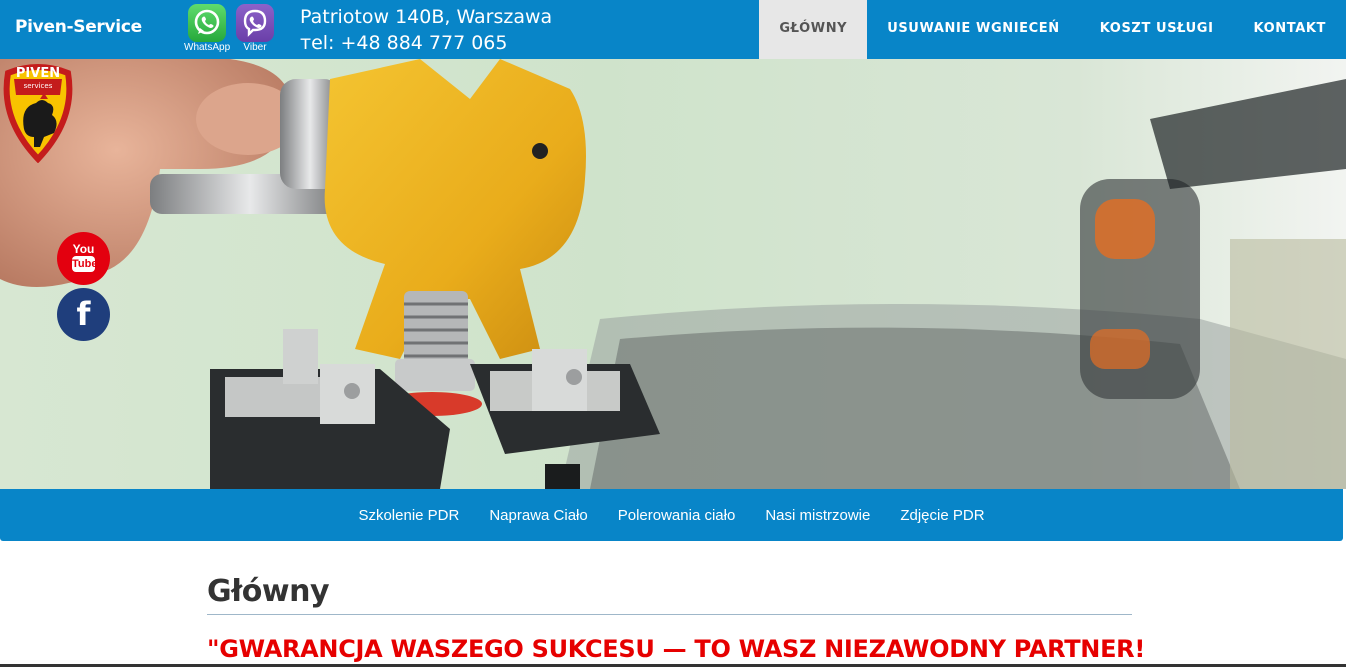 This screenshot has width=1346, height=667. I want to click on title-divider, so click(669, 614).